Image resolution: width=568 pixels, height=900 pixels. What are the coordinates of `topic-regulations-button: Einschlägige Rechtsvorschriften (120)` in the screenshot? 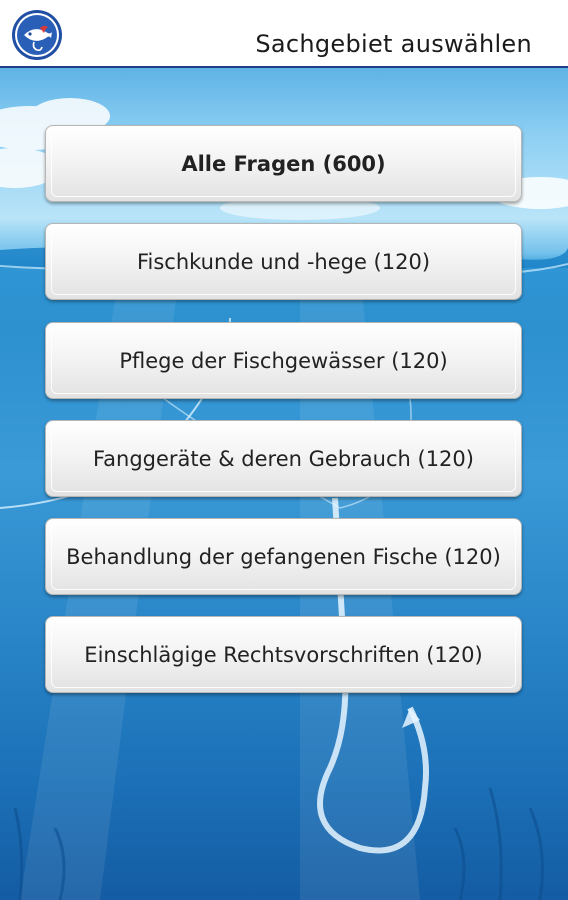 It's located at (283, 654).